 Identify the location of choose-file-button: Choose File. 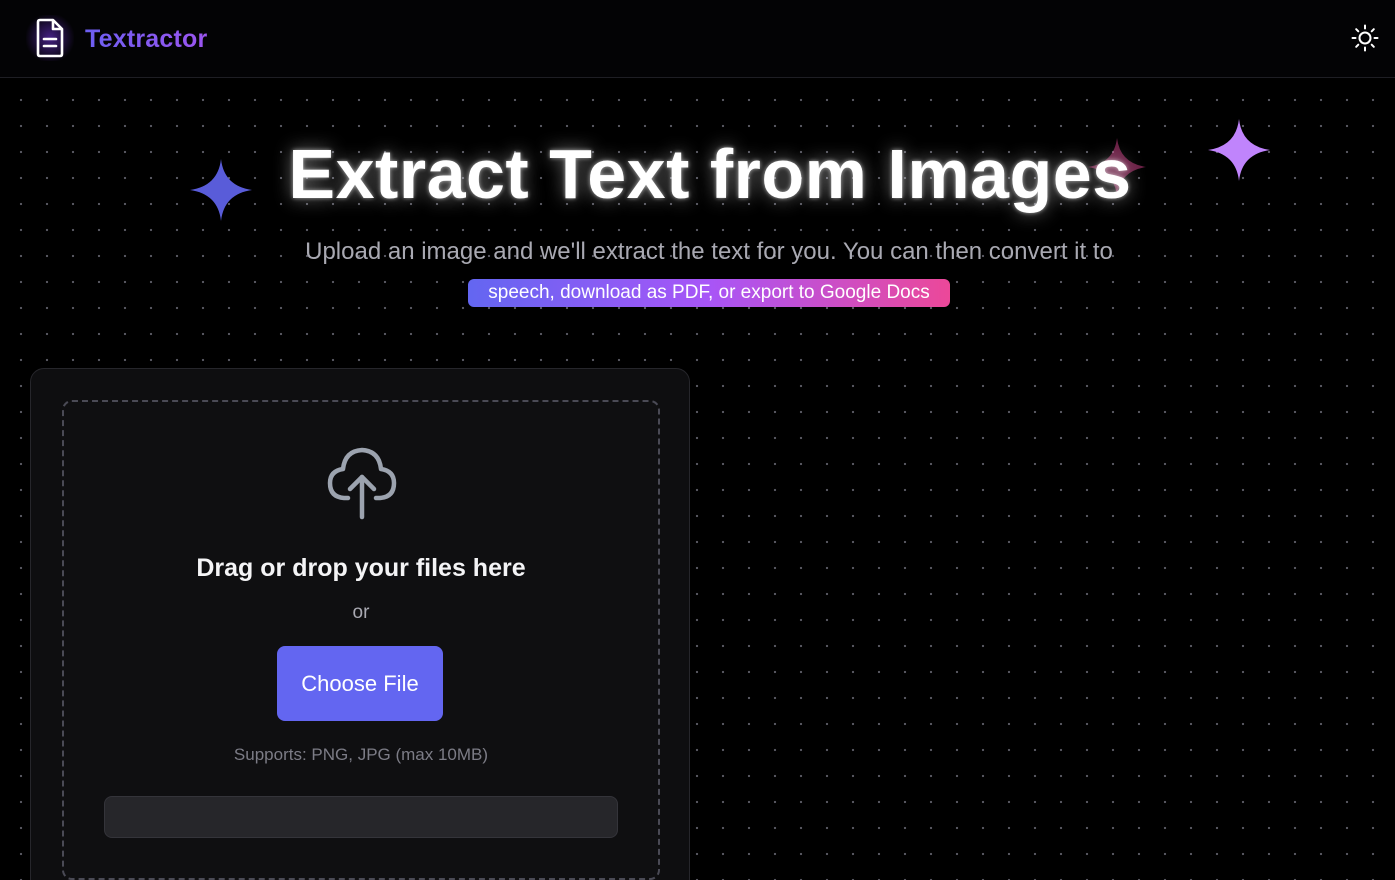
(360, 683).